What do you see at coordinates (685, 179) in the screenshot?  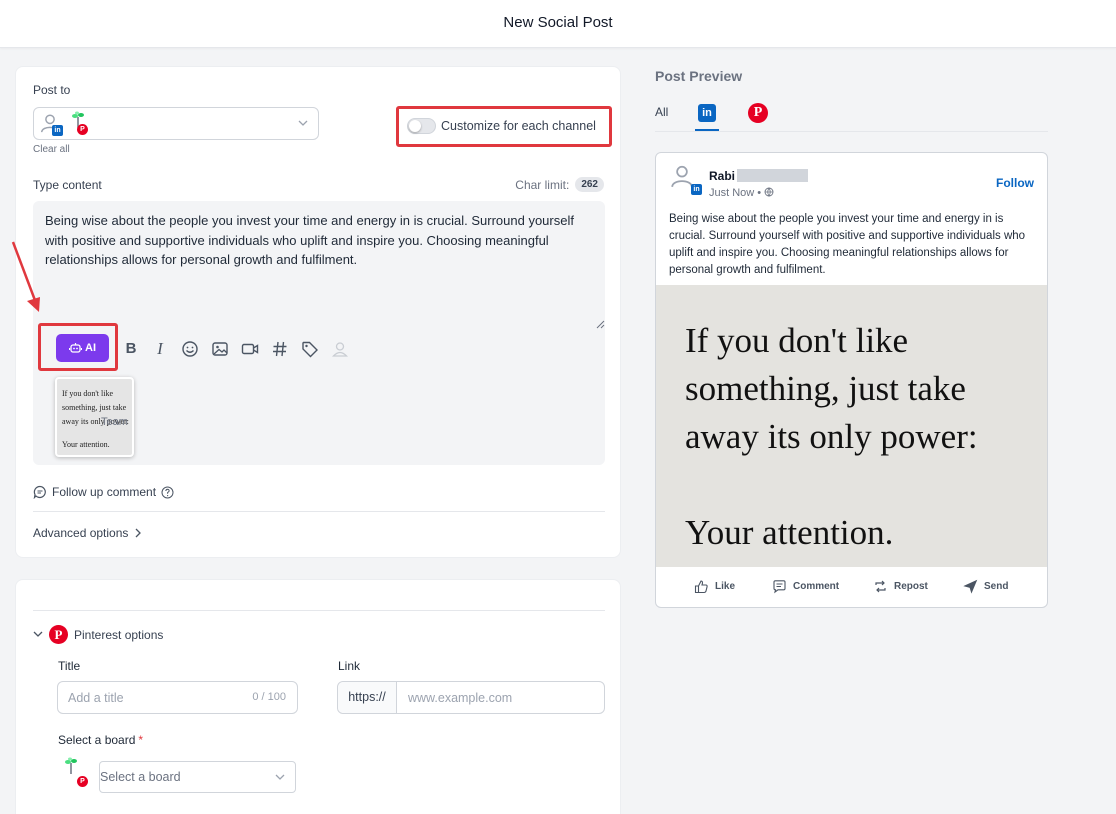 I see `author-avatar: in` at bounding box center [685, 179].